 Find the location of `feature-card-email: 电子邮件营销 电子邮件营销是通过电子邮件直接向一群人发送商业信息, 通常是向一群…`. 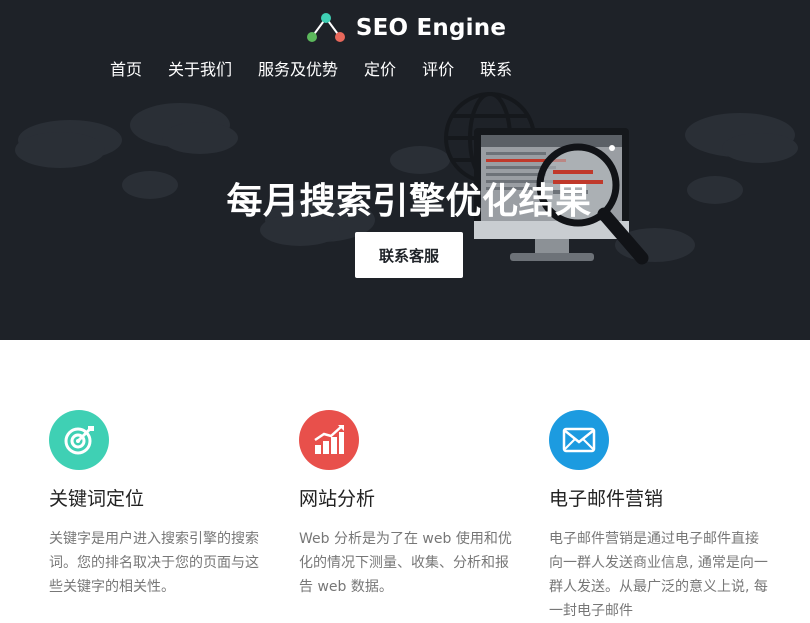

feature-card-email: 电子邮件营销 电子邮件营销是通过电子邮件直接向一群人发送商业信息, 通常是向一群… is located at coordinates (660, 516).